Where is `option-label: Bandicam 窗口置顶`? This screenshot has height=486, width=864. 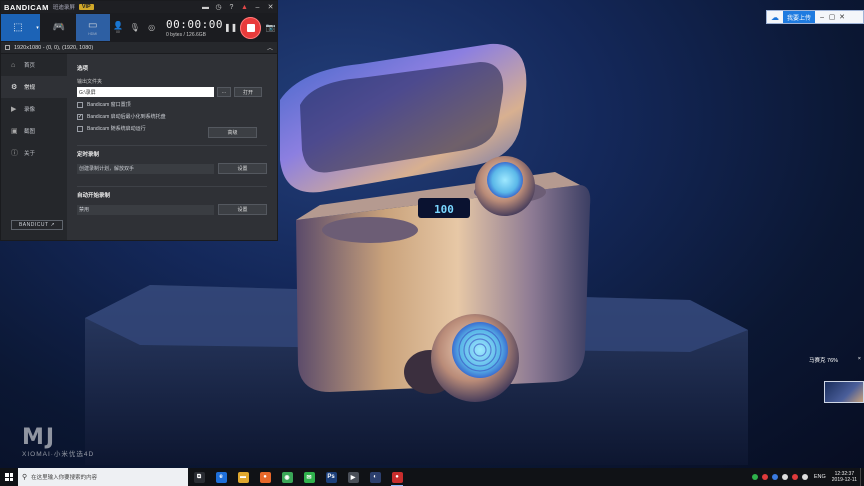
option-label: Bandicam 窗口置顶 is located at coordinates (109, 105).